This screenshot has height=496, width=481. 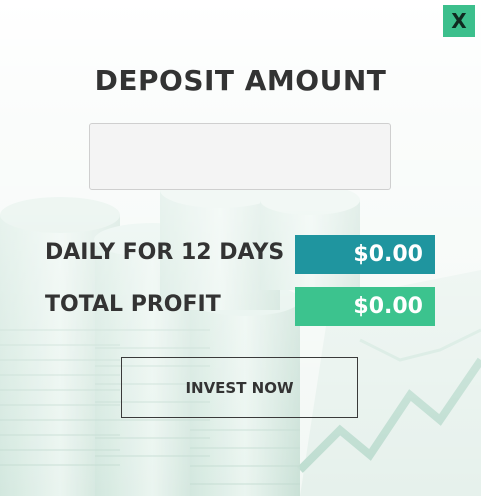 I want to click on total-profit-label: TOTAL PROFIT, so click(x=133, y=304).